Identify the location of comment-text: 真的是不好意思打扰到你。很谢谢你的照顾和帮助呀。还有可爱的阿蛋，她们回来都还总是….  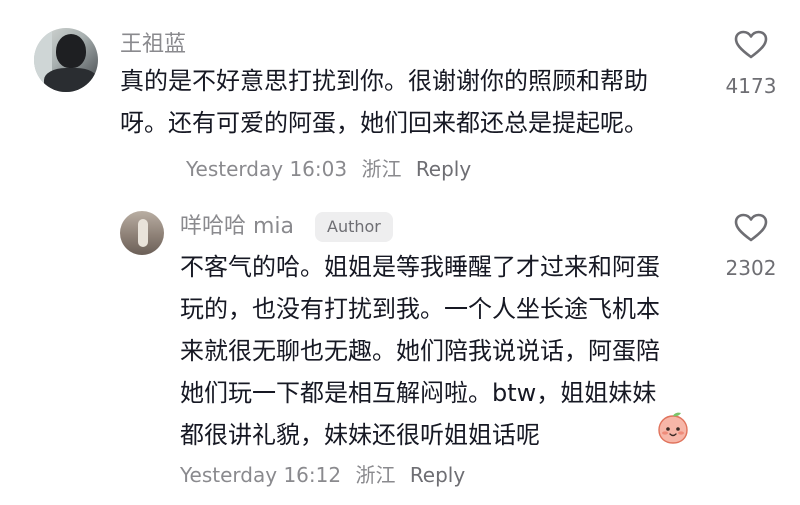
(384, 102).